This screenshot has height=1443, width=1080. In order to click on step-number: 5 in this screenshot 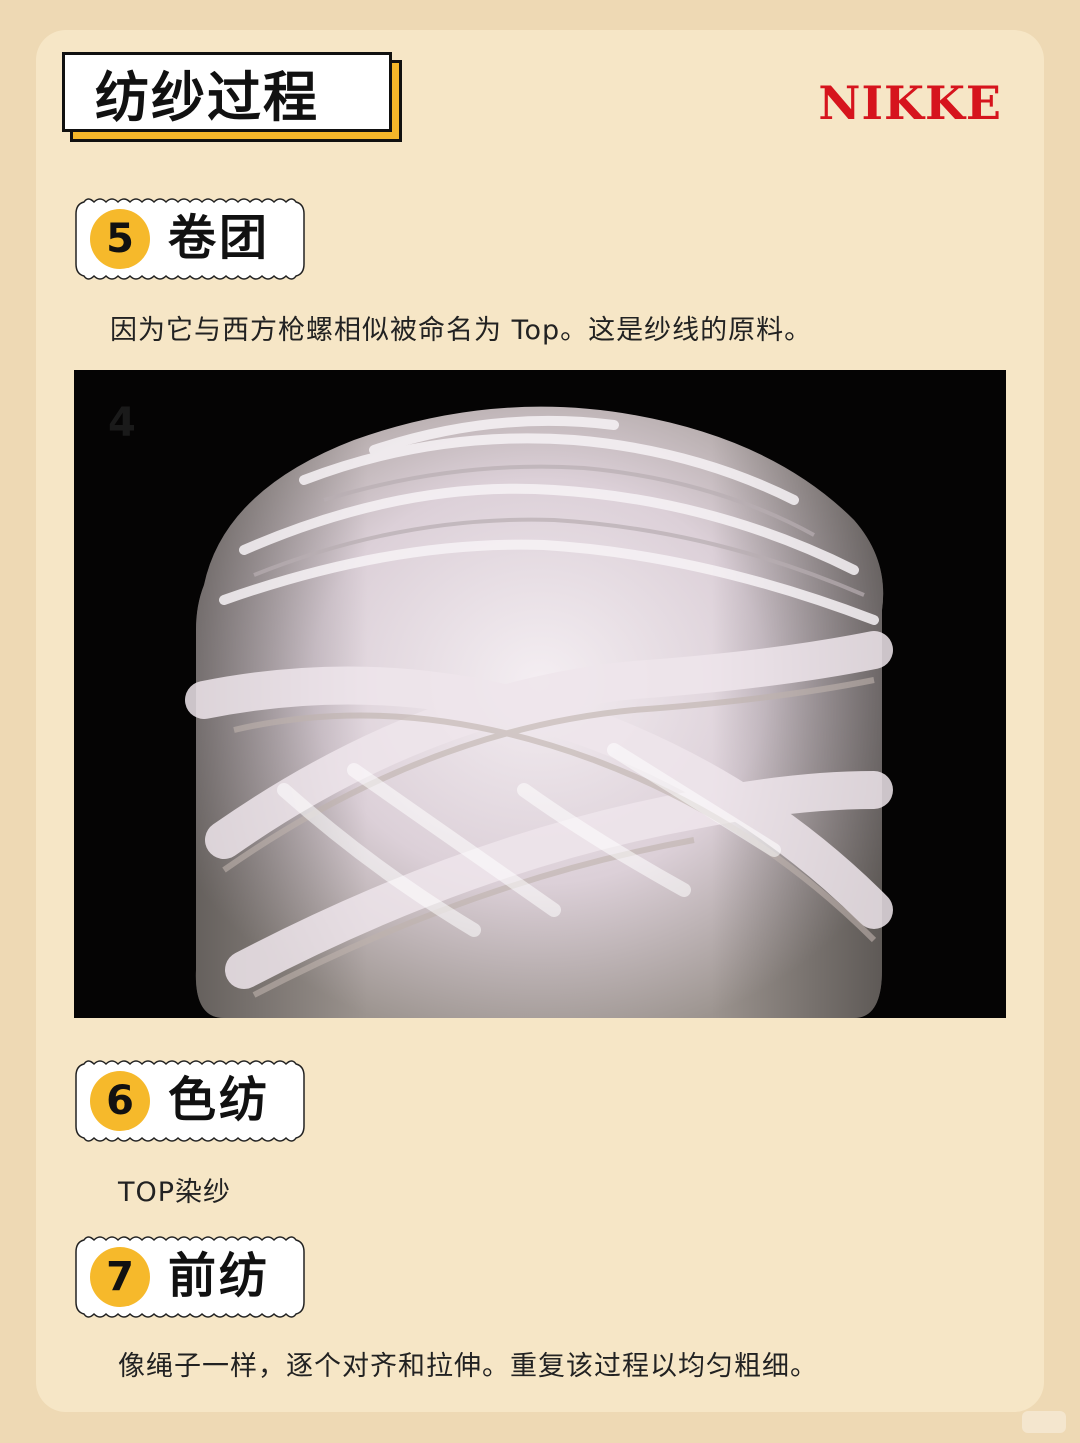, I will do `click(120, 239)`.